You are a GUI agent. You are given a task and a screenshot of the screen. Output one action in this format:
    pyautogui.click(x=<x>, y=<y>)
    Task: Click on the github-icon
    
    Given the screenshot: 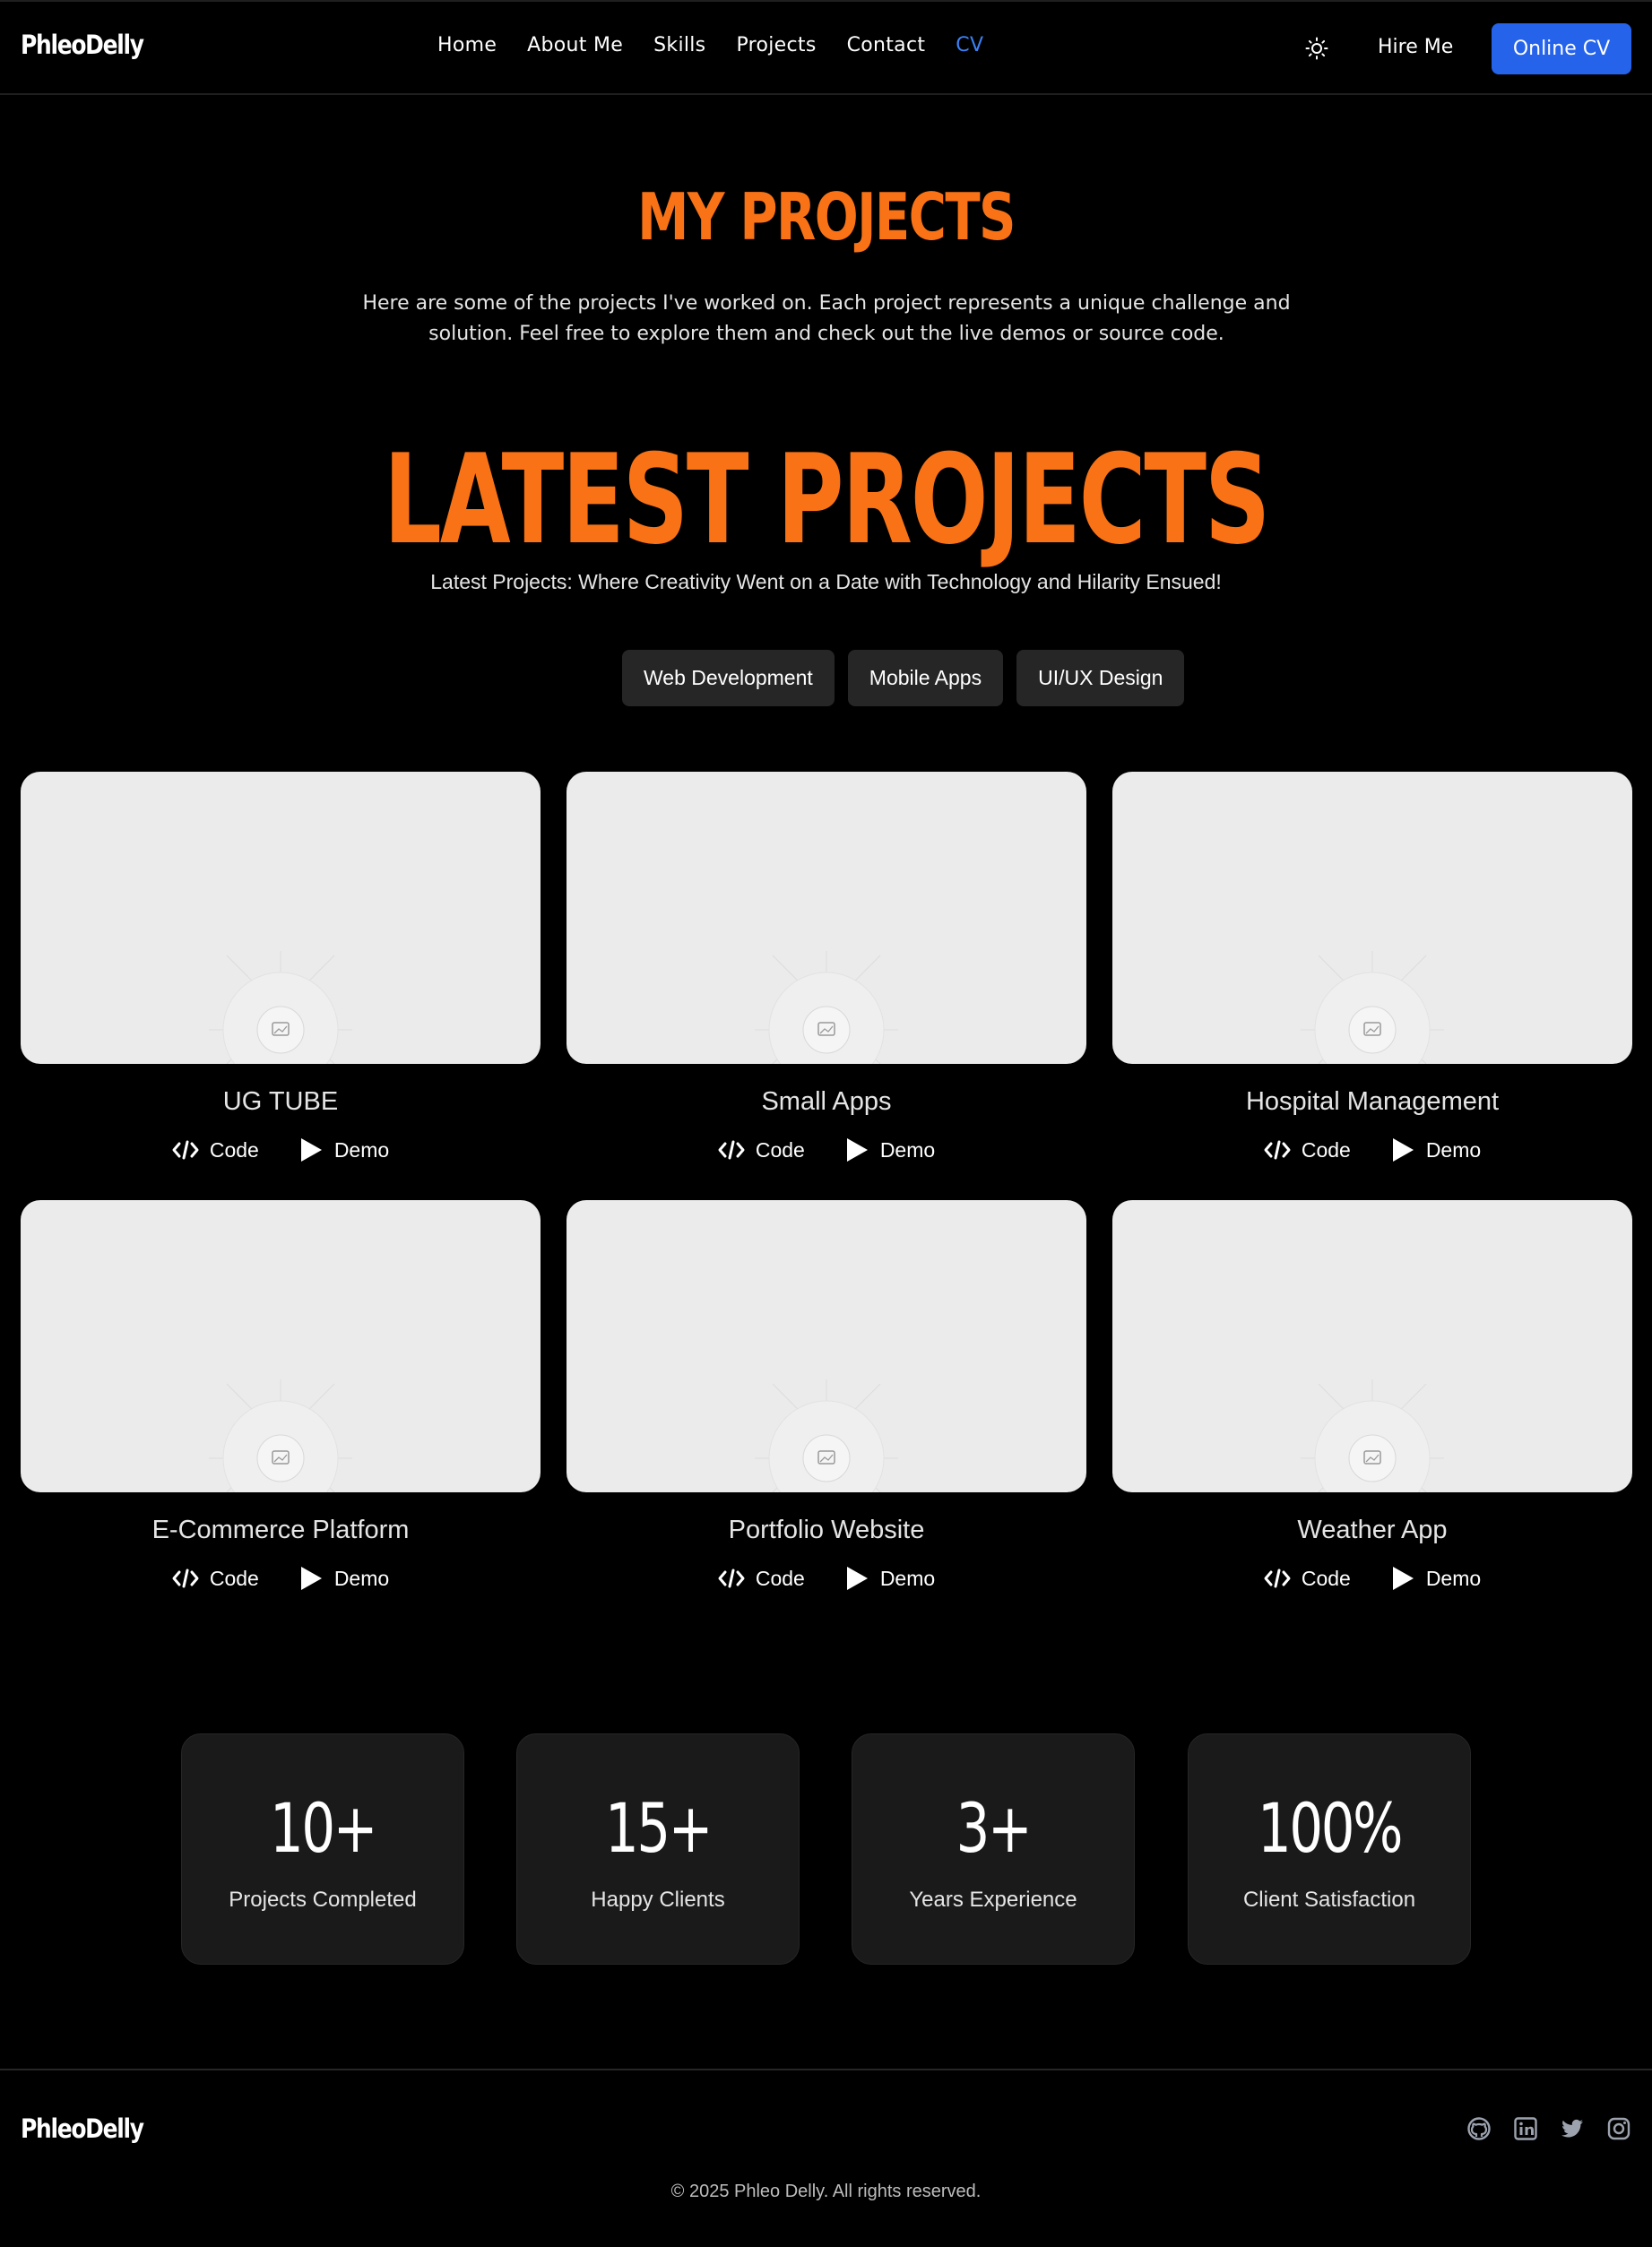 What is the action you would take?
    pyautogui.click(x=1479, y=2128)
    